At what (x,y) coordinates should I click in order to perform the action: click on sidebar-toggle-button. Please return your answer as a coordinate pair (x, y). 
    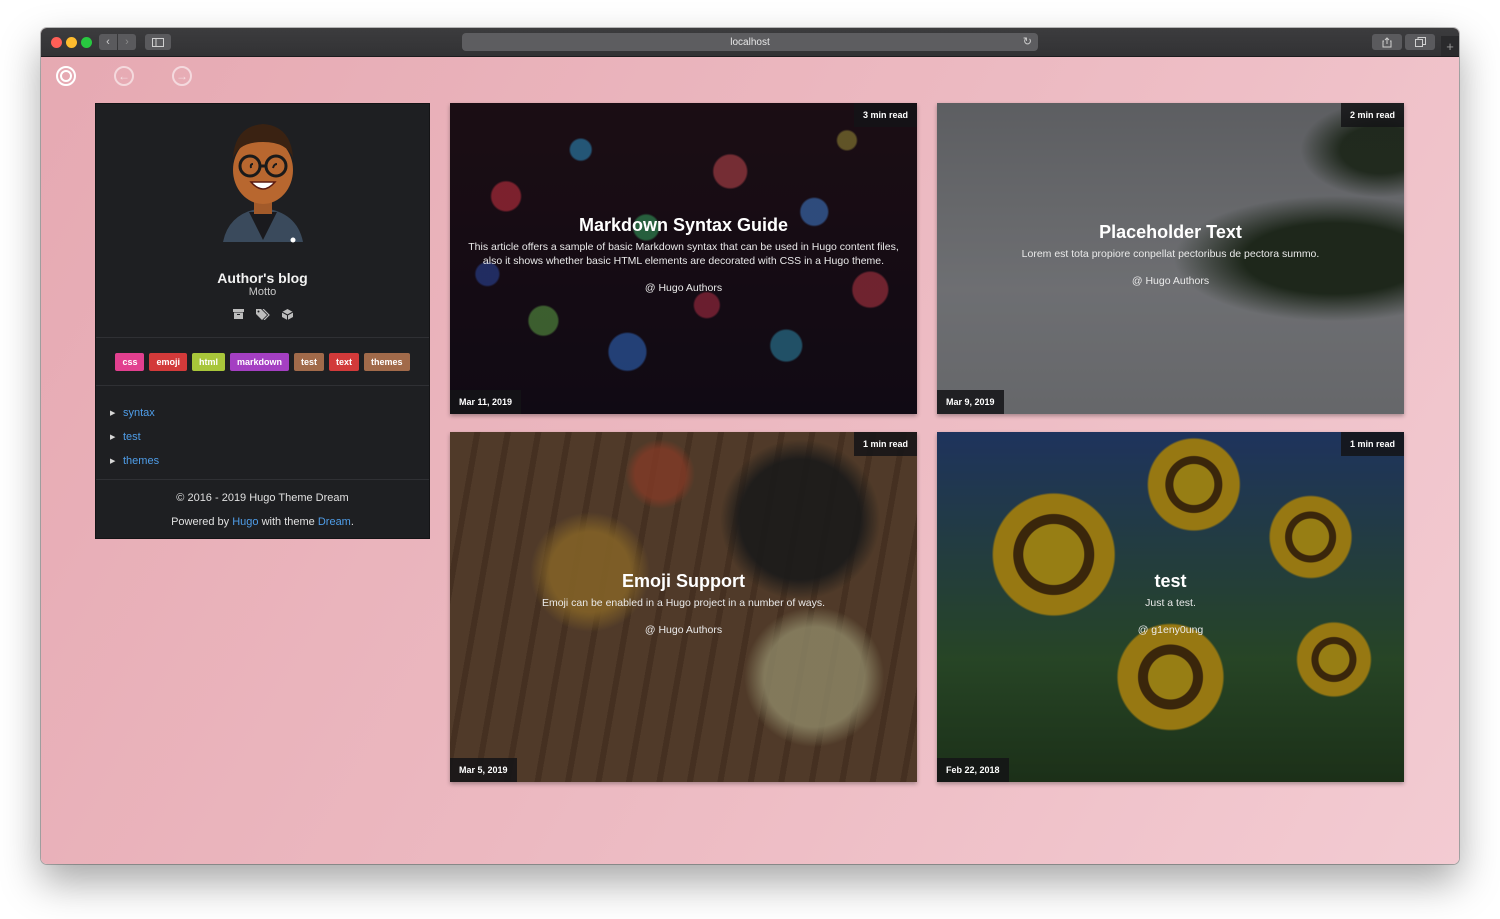
    Looking at the image, I should click on (158, 42).